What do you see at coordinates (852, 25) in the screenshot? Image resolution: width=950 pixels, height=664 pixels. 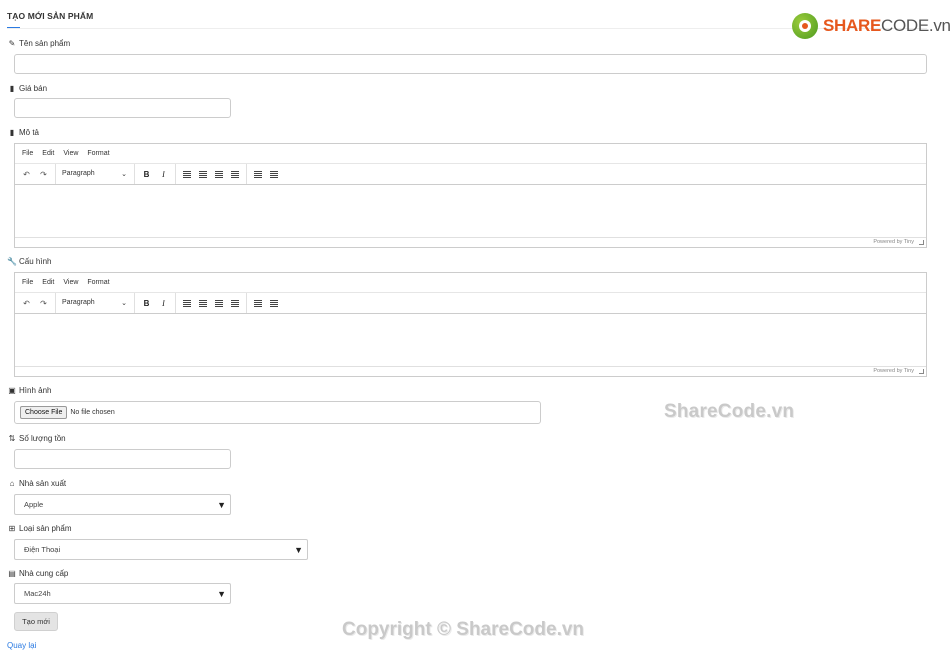 I see `logo-text-share: SHARE` at bounding box center [852, 25].